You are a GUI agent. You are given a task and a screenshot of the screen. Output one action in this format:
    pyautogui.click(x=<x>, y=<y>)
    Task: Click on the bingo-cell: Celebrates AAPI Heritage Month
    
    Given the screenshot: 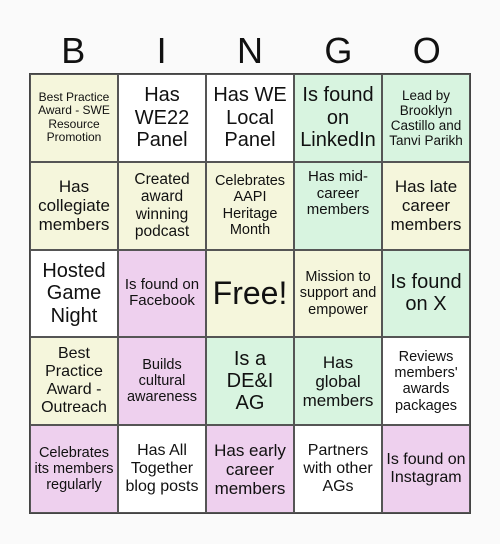 What is the action you would take?
    pyautogui.click(x=250, y=205)
    